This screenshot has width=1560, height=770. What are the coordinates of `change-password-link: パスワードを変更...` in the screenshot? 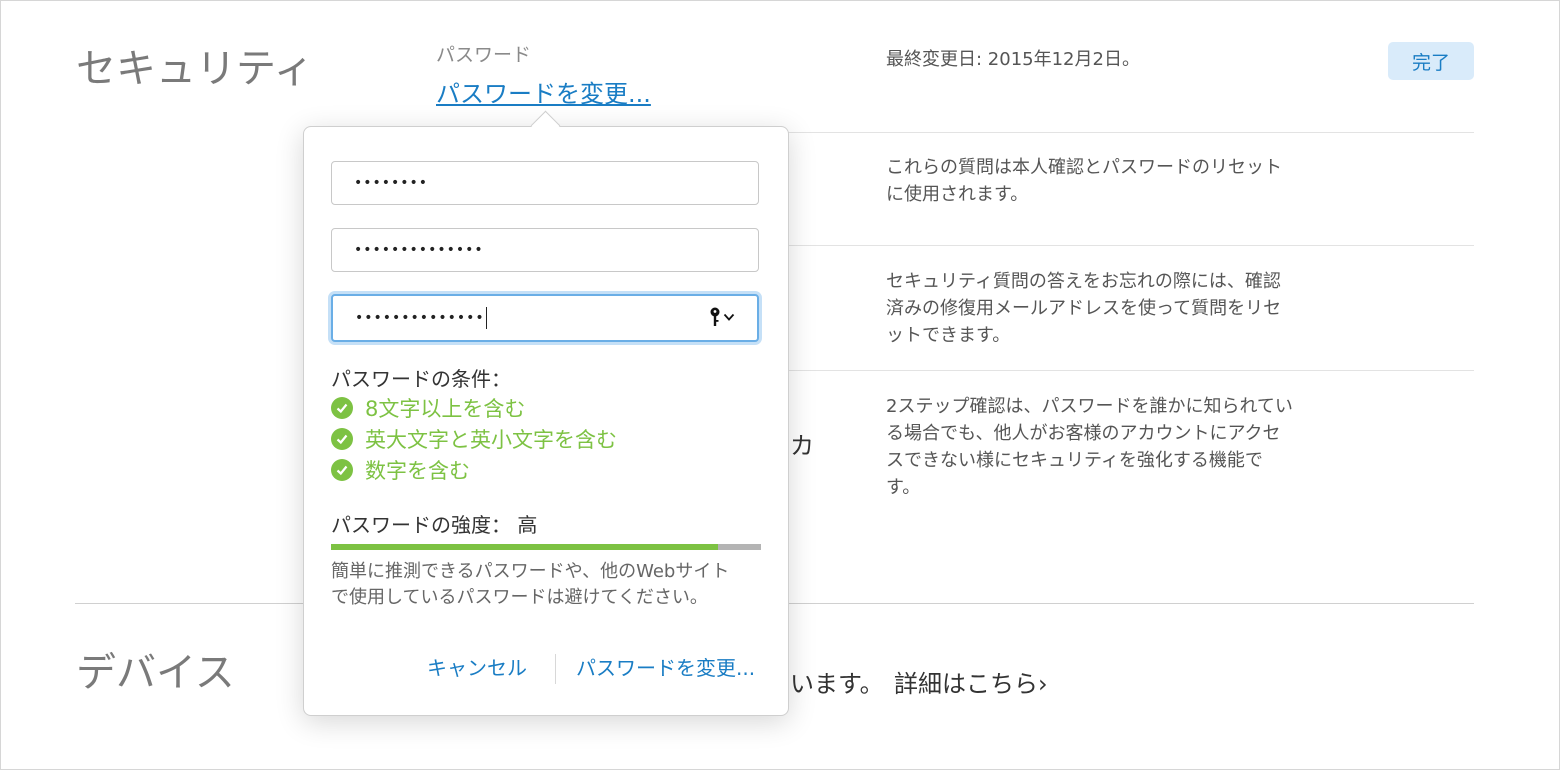 It's located at (543, 91).